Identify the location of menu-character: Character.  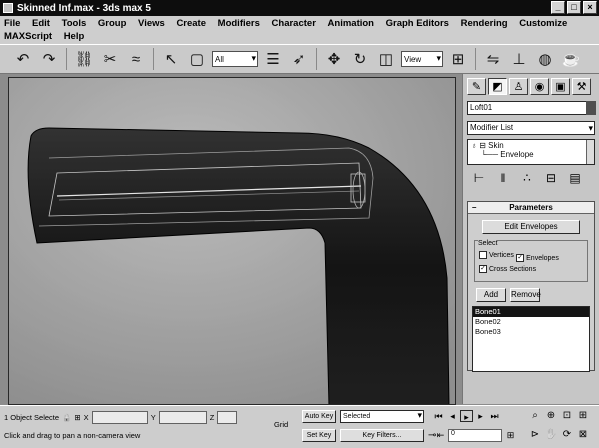
(294, 23).